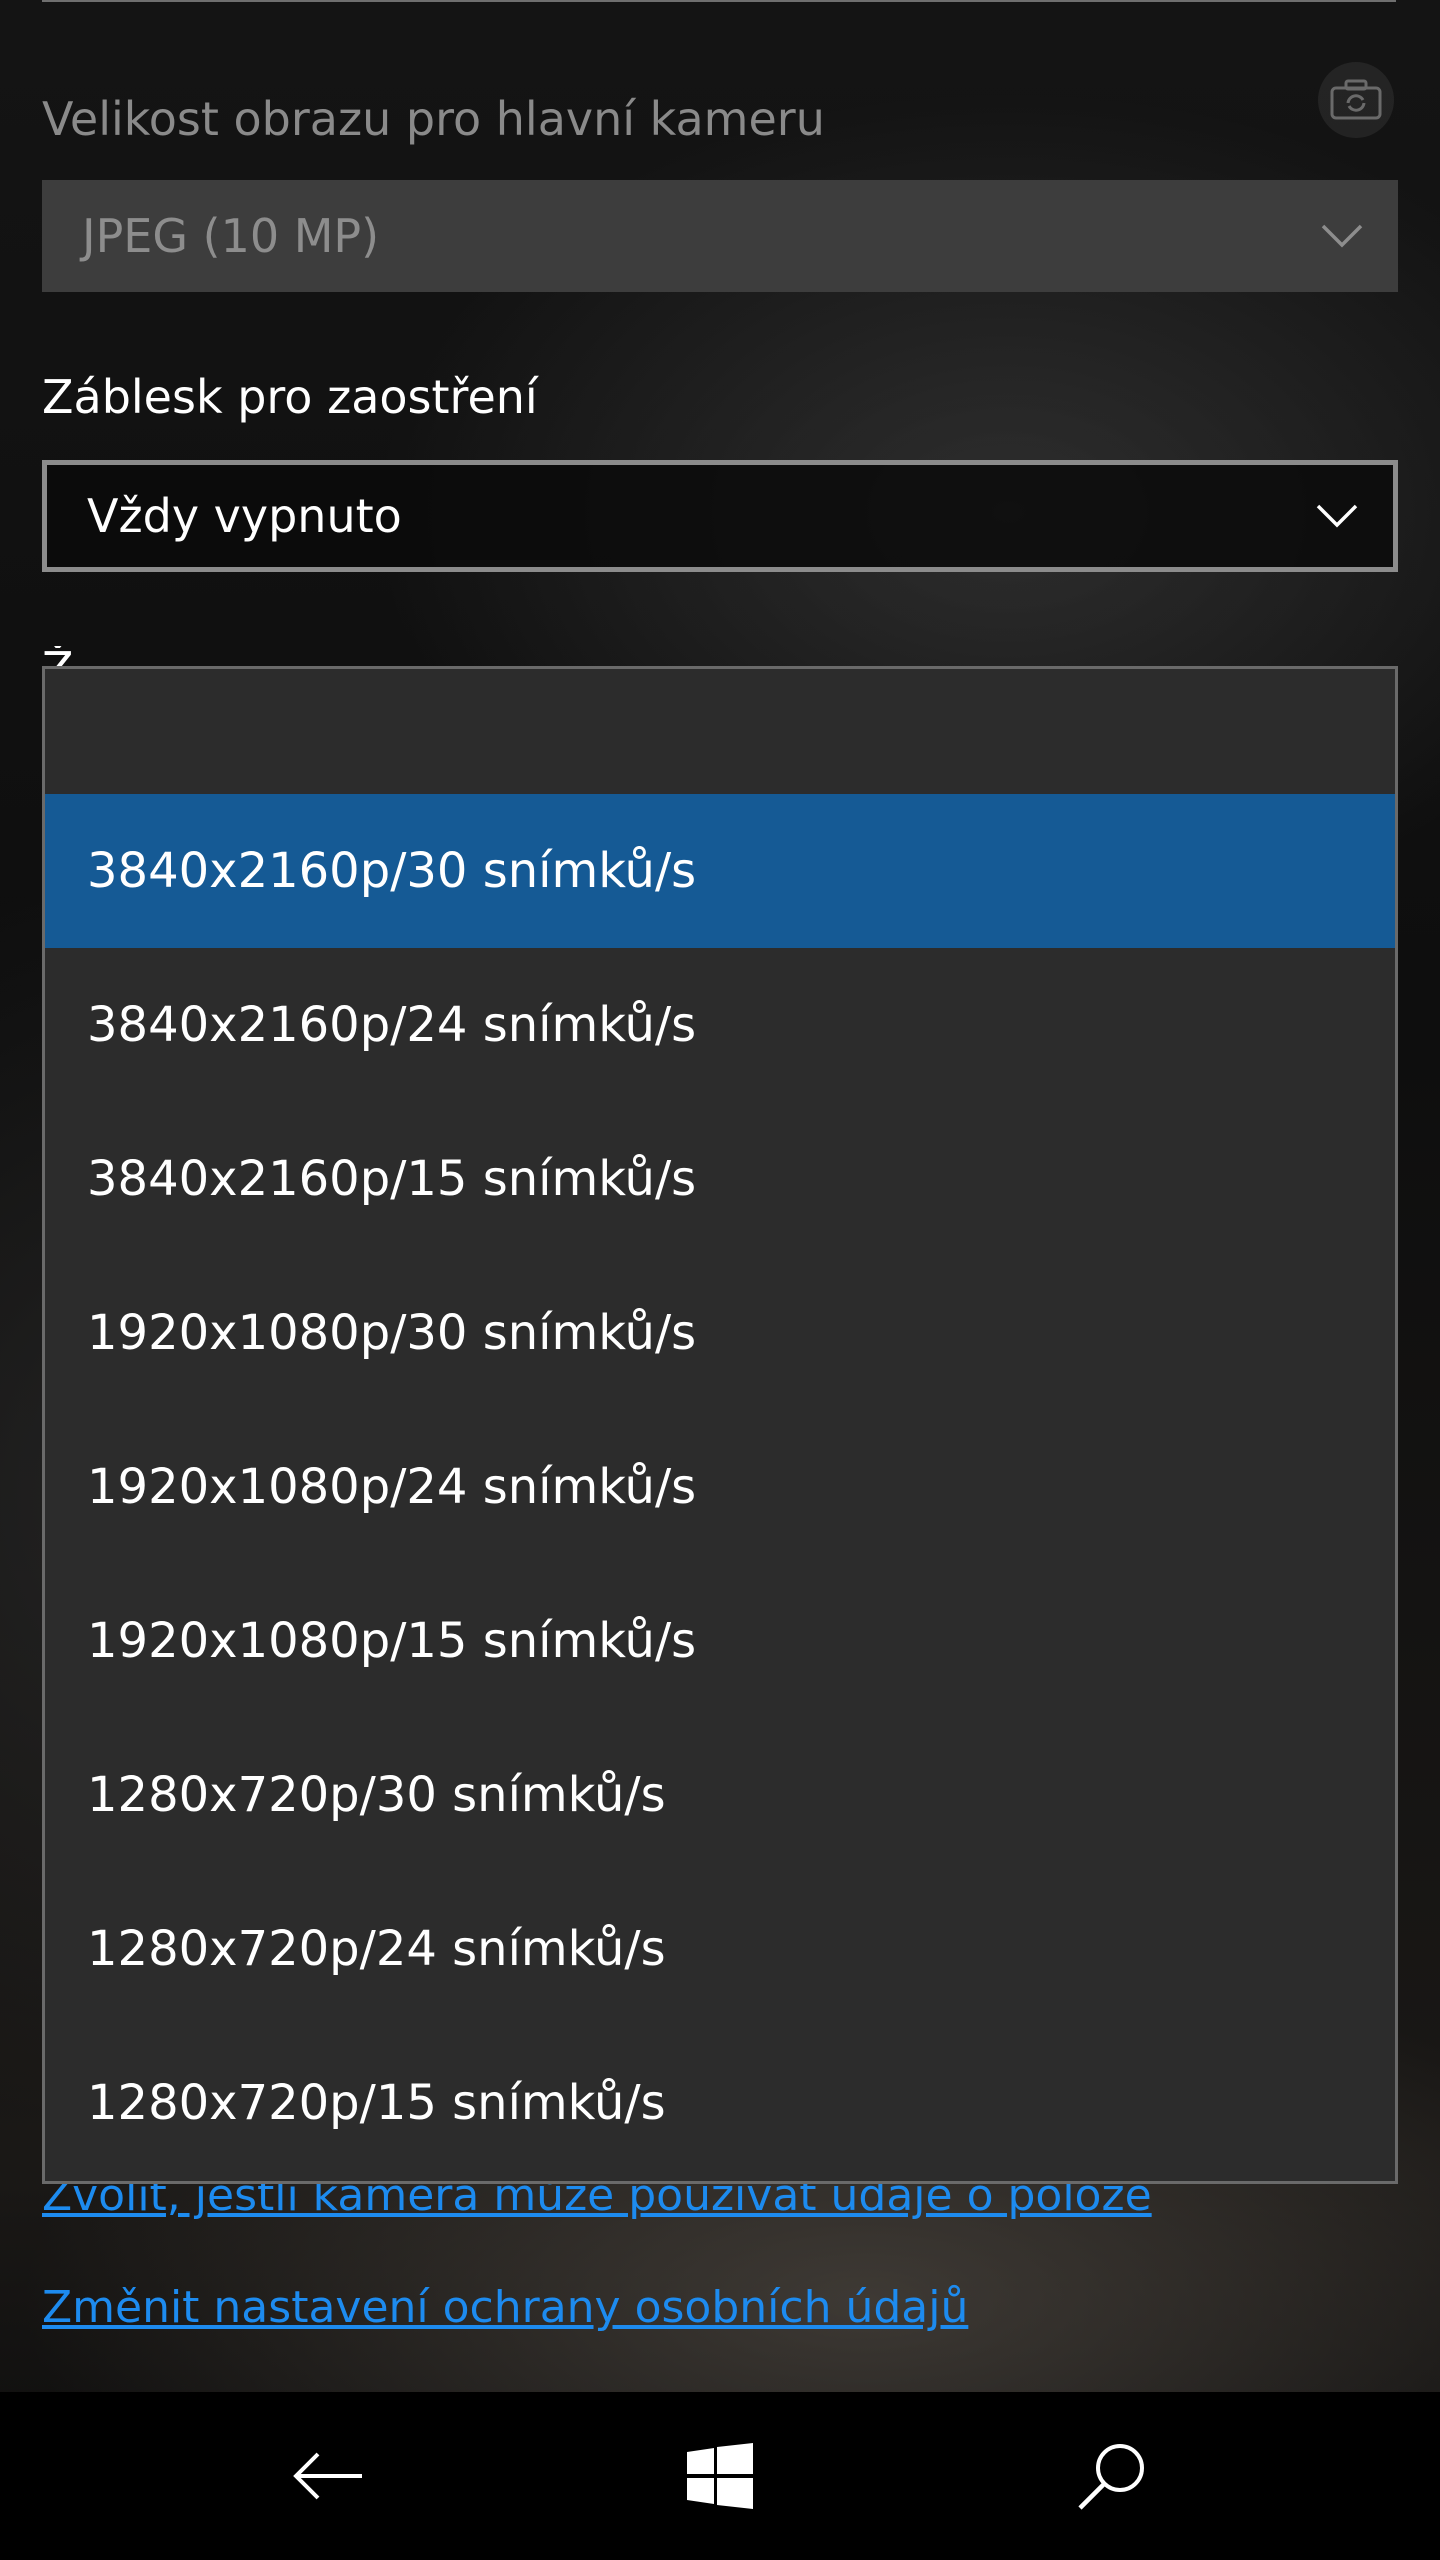 Image resolution: width=1440 pixels, height=2560 pixels. What do you see at coordinates (719, 1) in the screenshot?
I see `previous-field` at bounding box center [719, 1].